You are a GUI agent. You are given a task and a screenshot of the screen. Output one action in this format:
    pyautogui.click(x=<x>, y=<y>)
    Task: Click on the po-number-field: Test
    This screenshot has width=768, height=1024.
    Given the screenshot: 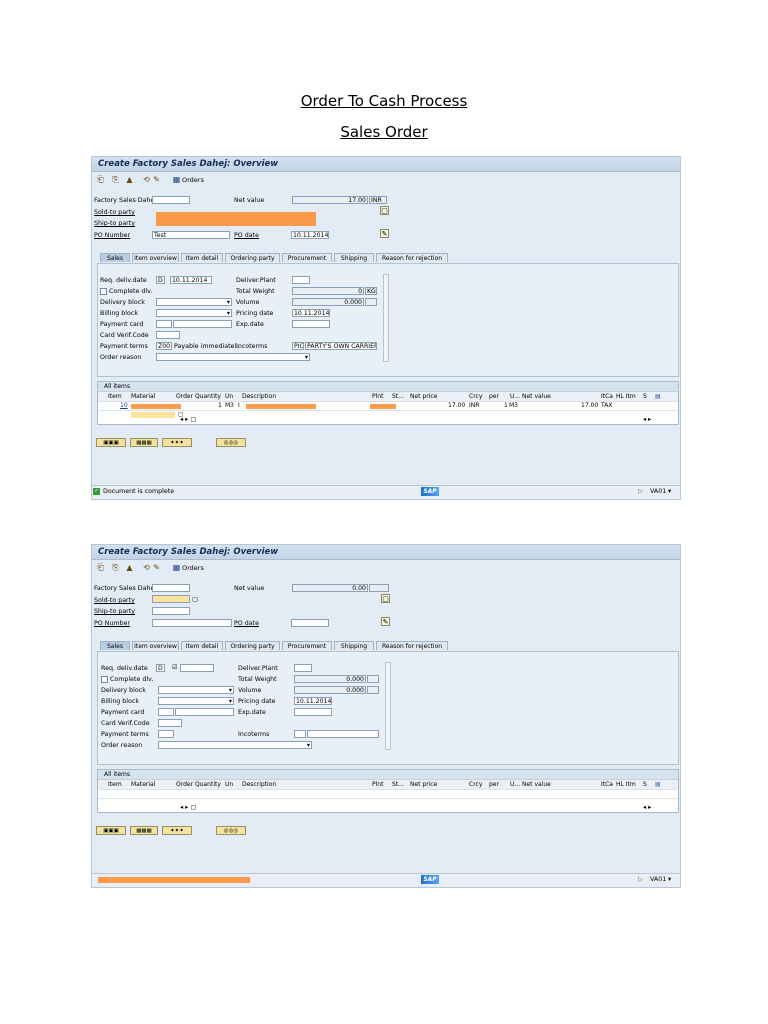 What is the action you would take?
    pyautogui.click(x=191, y=235)
    